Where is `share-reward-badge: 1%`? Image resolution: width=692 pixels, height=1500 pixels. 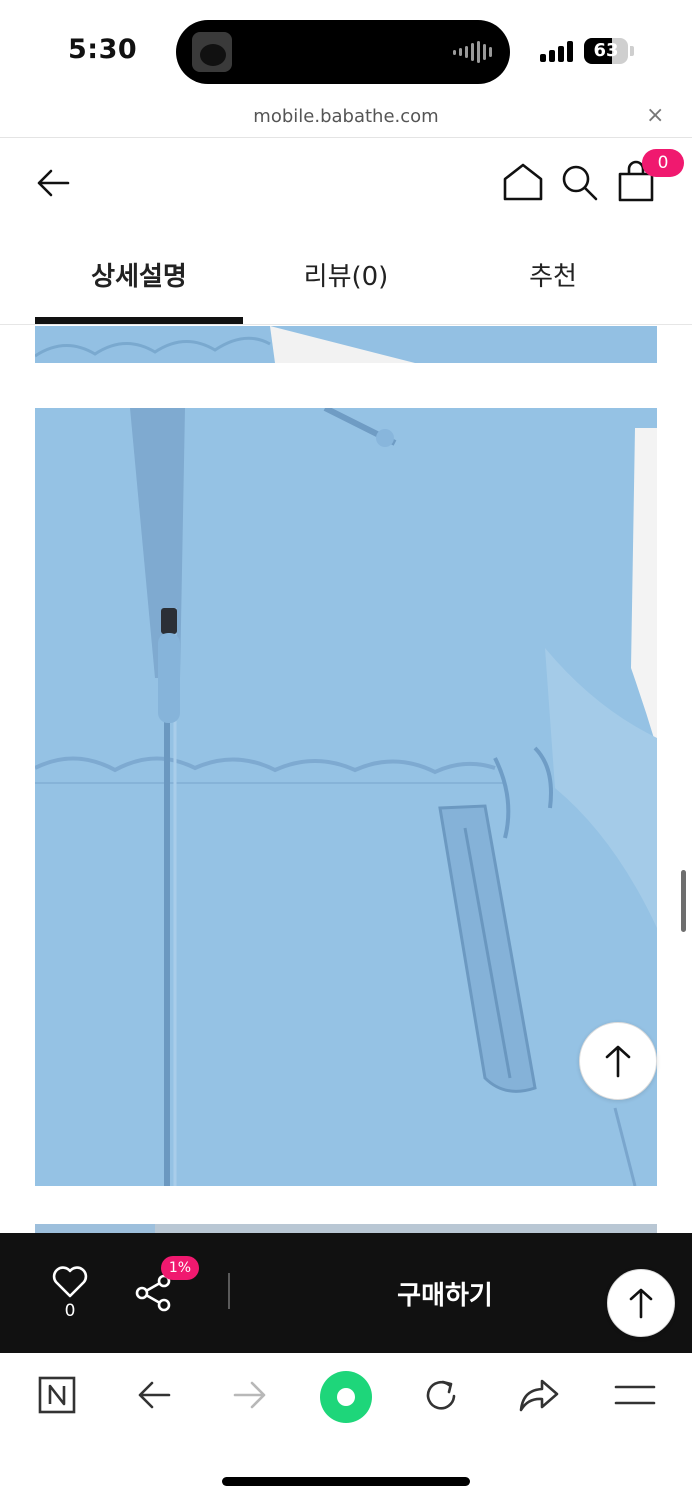
share-reward-badge: 1% is located at coordinates (180, 1268).